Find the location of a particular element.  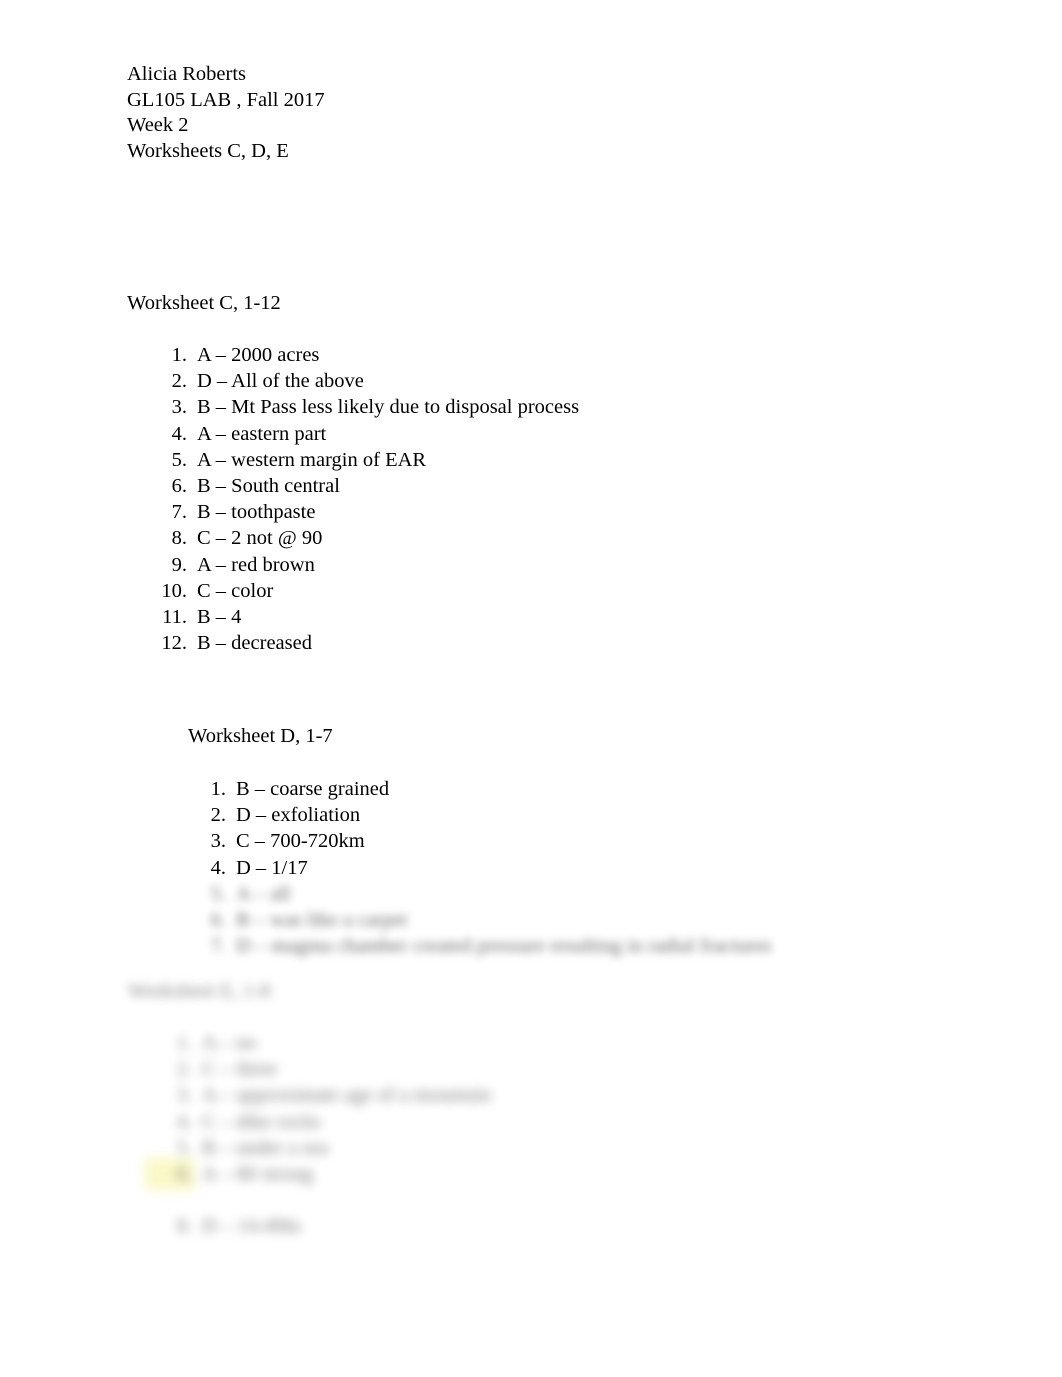

header-line-course: GL105 LAB , Fall 2017 is located at coordinates (226, 99).